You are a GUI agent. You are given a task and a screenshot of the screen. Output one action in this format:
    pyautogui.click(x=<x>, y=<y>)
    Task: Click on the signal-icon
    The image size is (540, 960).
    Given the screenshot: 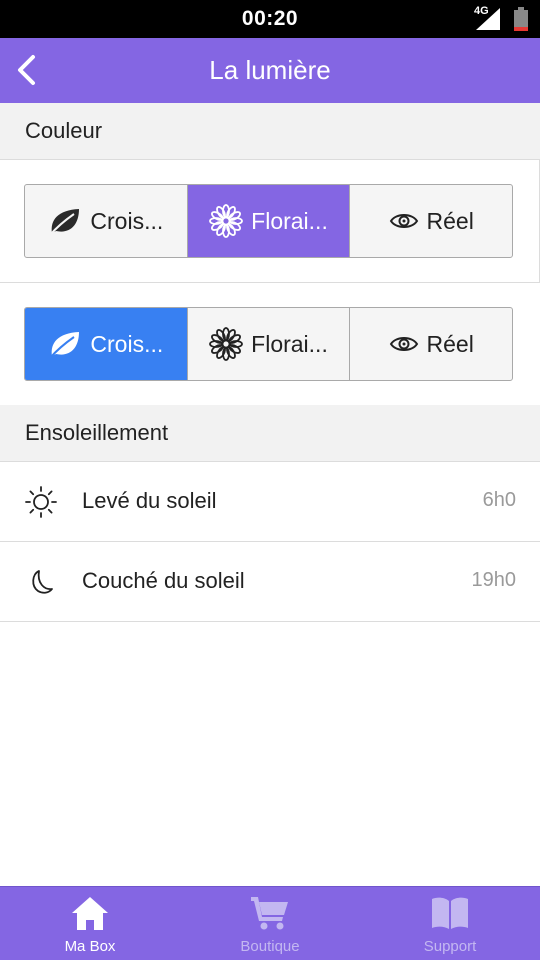 What is the action you would take?
    pyautogui.click(x=488, y=19)
    